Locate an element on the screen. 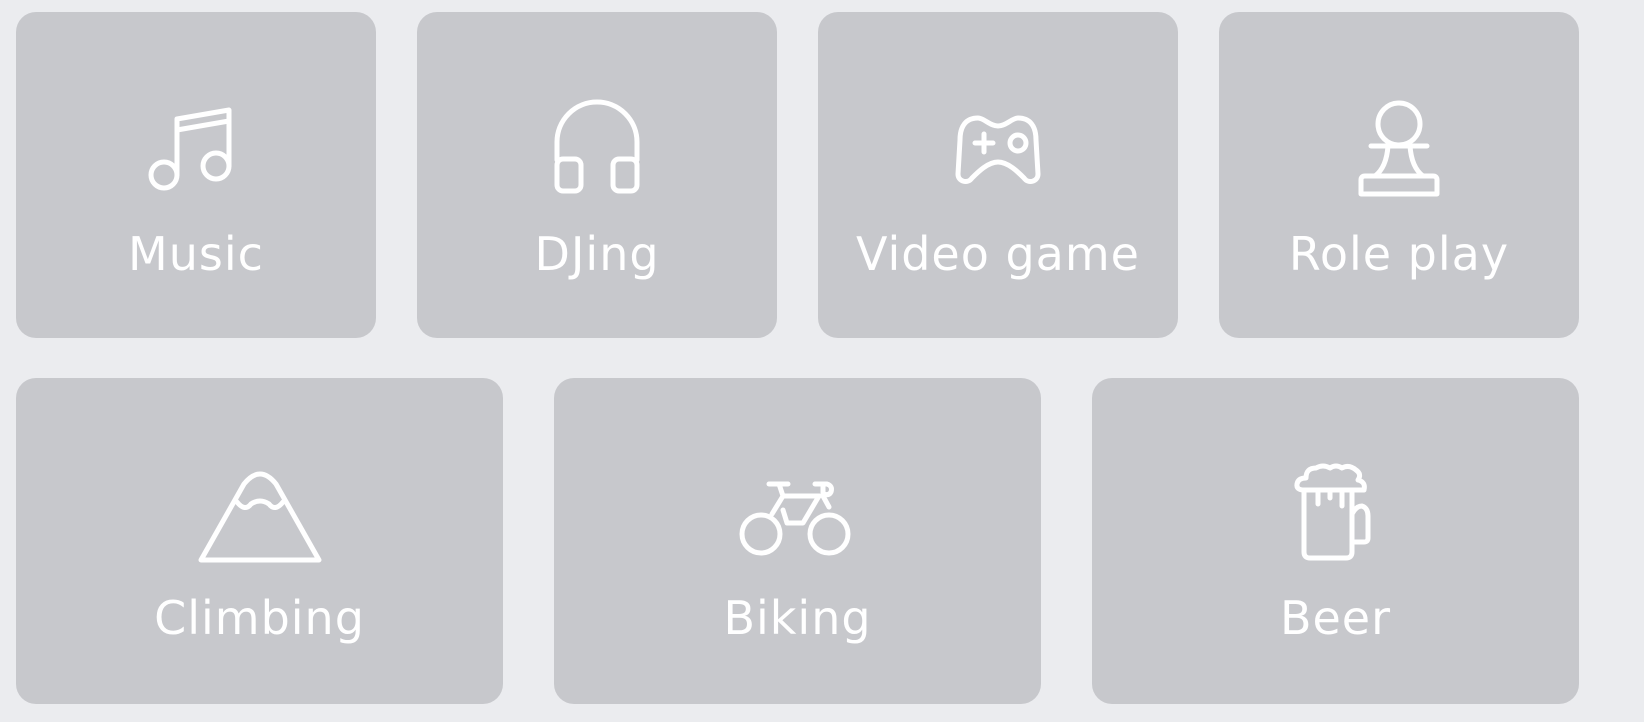  category-card-biking: Biking is located at coordinates (797, 541).